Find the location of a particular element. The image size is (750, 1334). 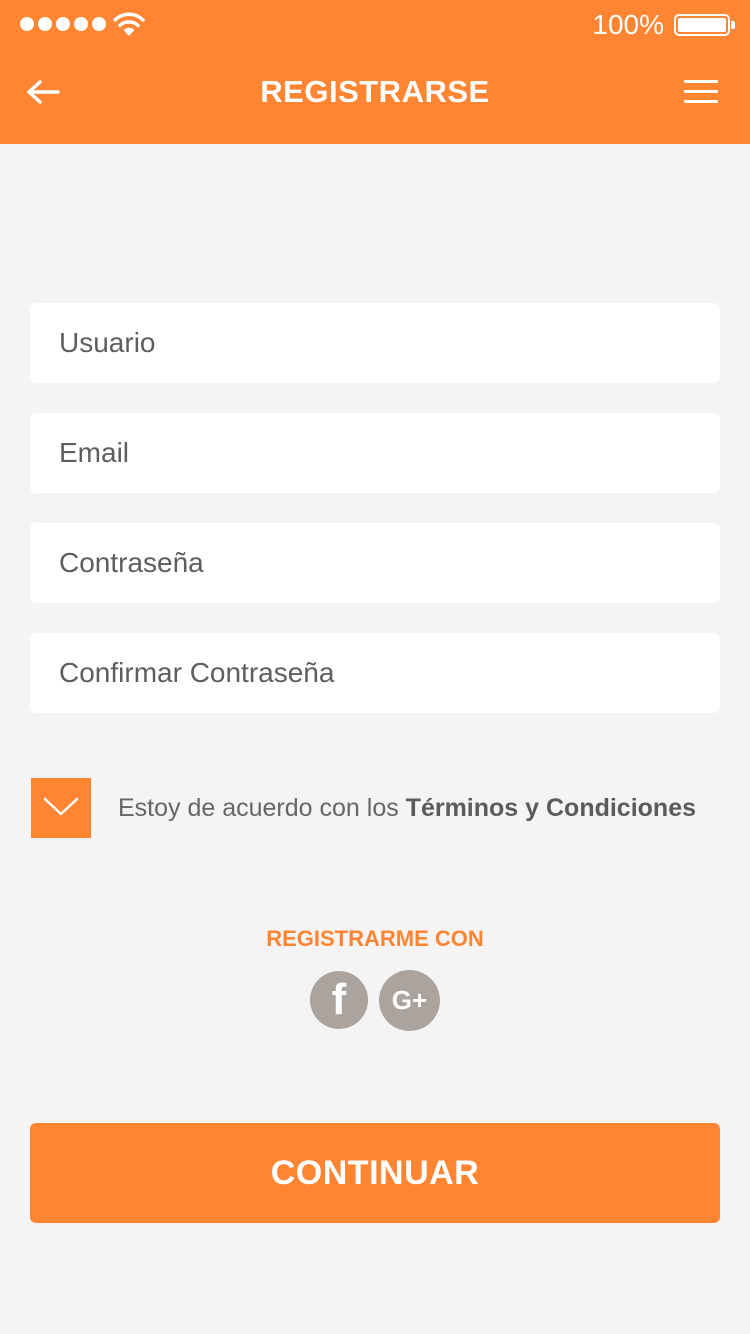

app-header: 100% REGISTRARSE is located at coordinates (375, 72).